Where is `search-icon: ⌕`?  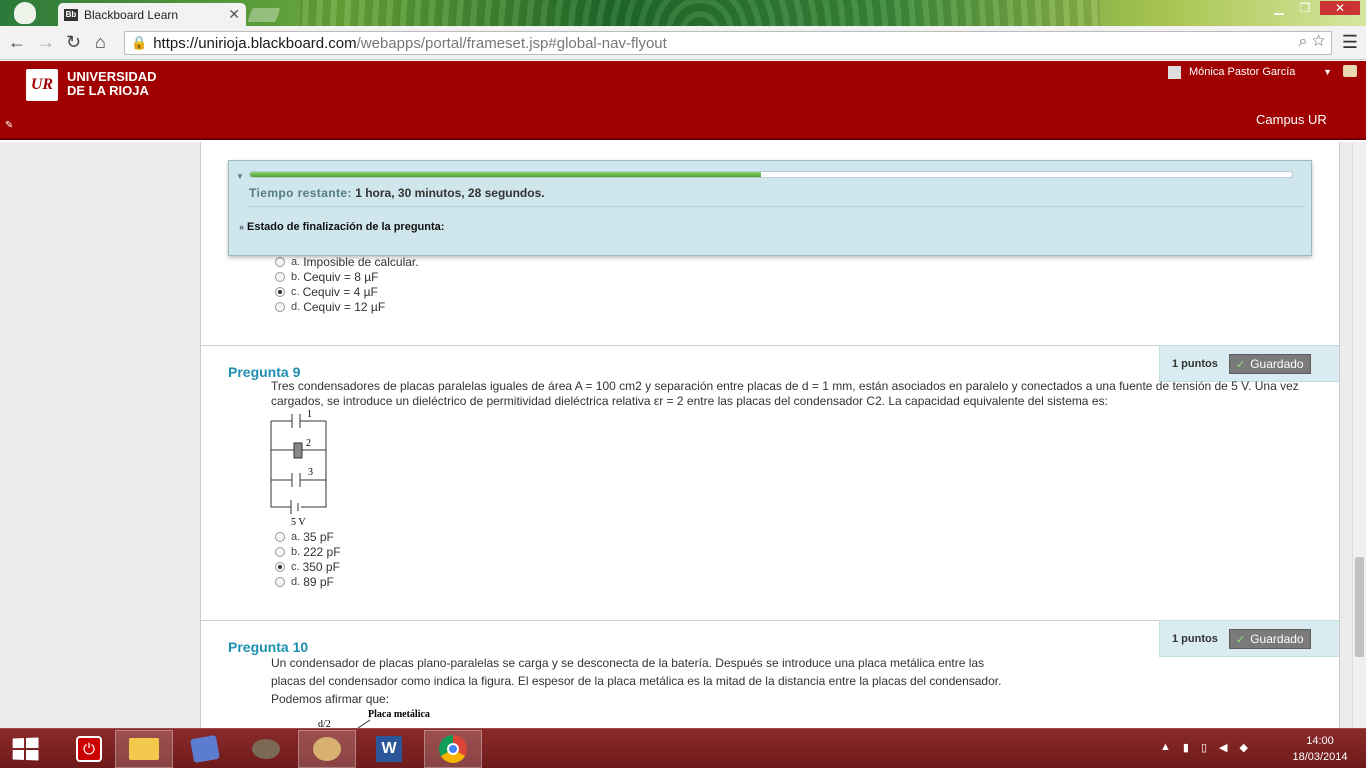
search-icon: ⌕ is located at coordinates (1303, 41).